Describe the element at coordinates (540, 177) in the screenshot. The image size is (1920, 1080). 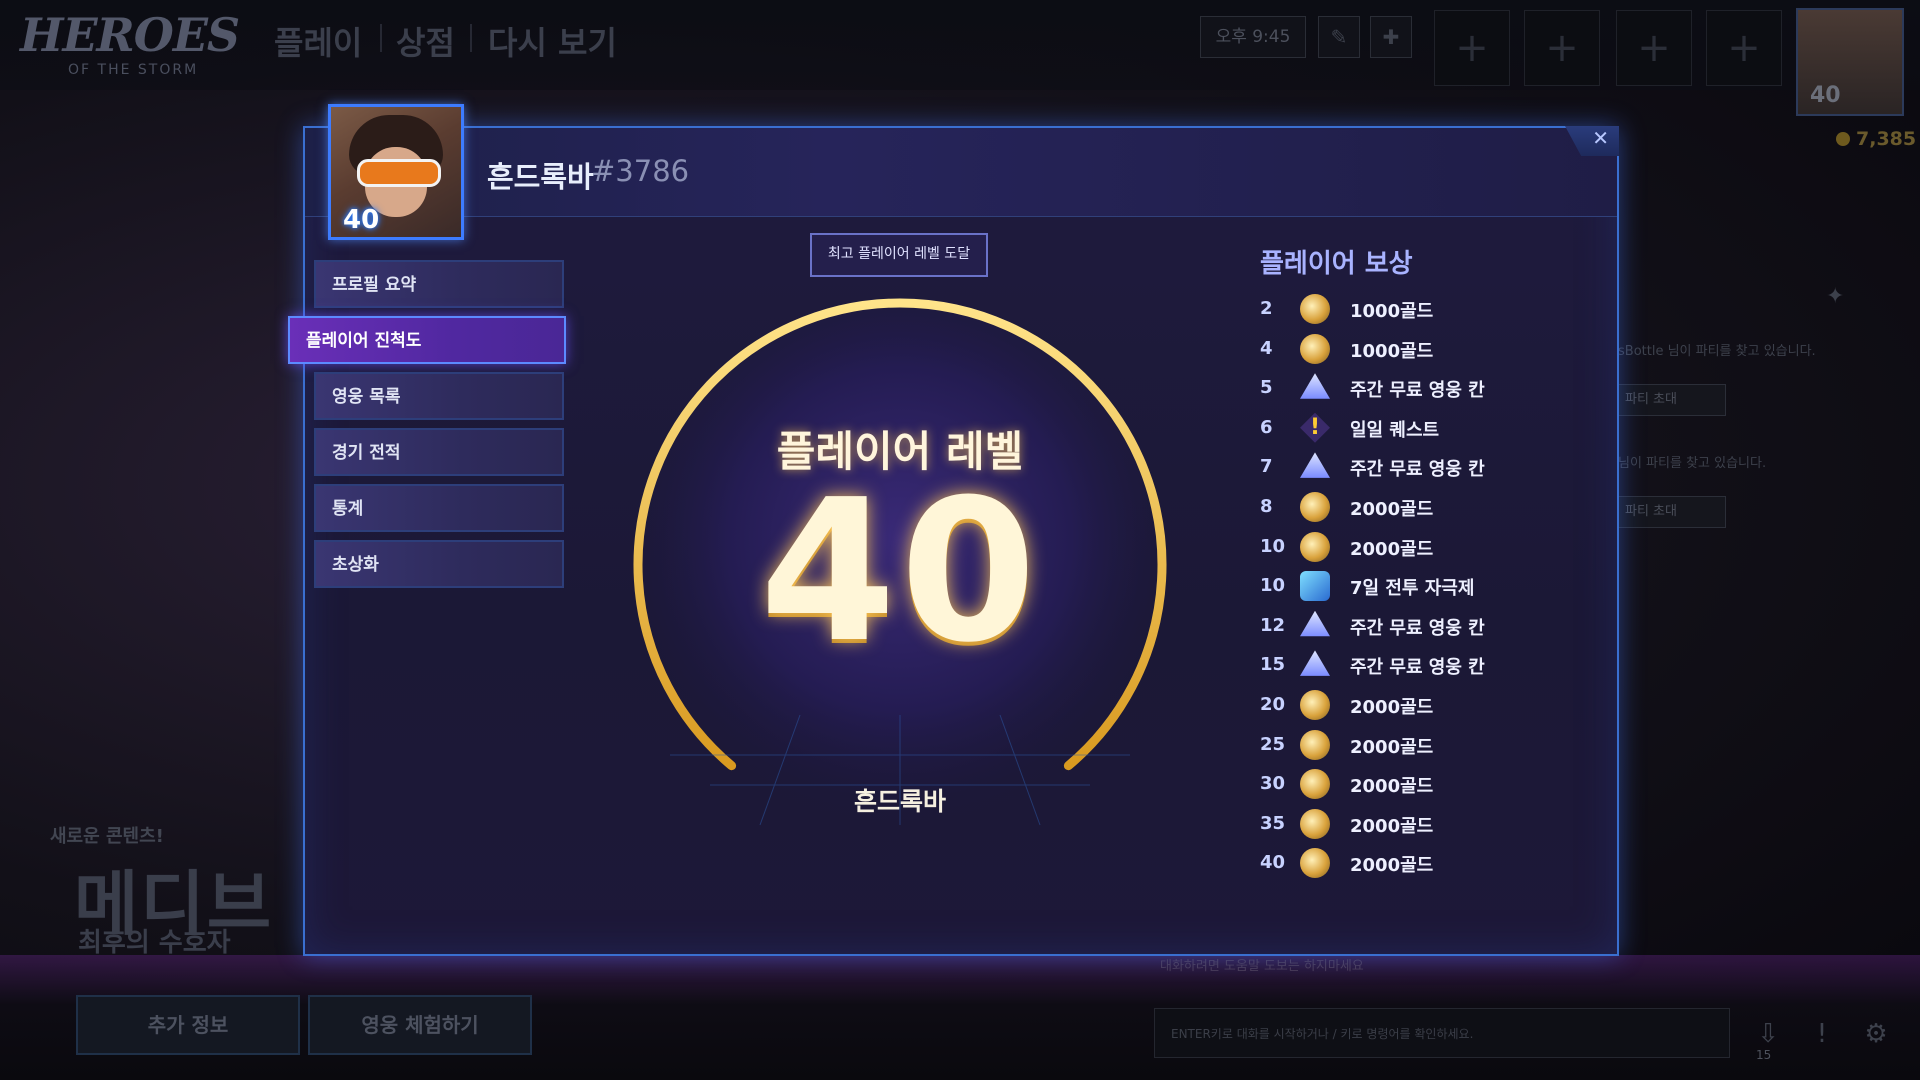
I see `player-name: 흔드록바` at that location.